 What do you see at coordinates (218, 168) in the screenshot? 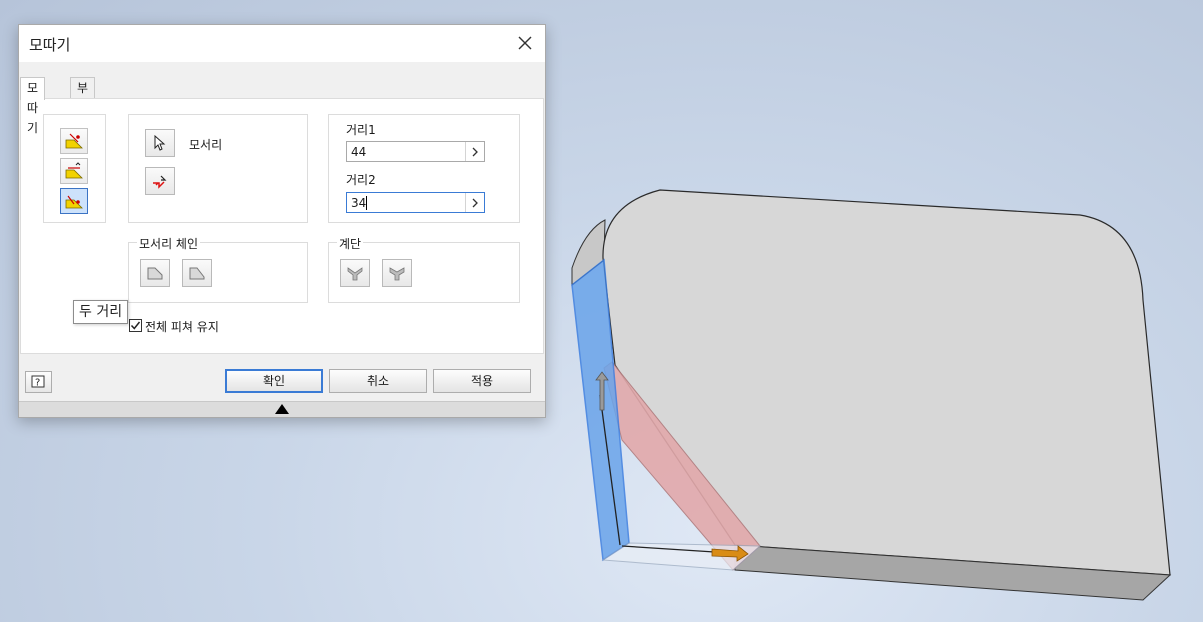
I see `edges-group: 모서리` at bounding box center [218, 168].